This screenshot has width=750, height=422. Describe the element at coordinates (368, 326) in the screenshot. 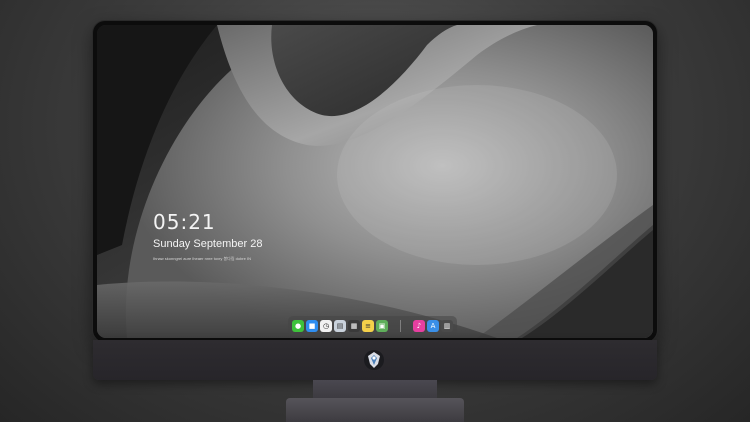

I see `notes-icon: ≡` at that location.